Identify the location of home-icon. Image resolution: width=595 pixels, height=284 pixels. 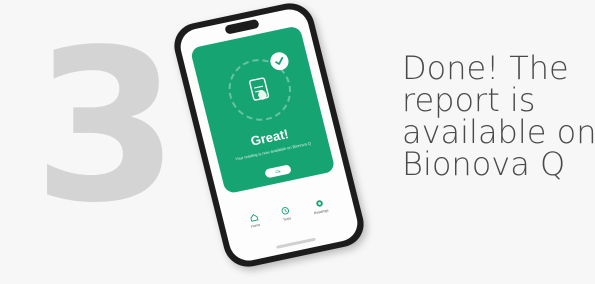
(254, 218).